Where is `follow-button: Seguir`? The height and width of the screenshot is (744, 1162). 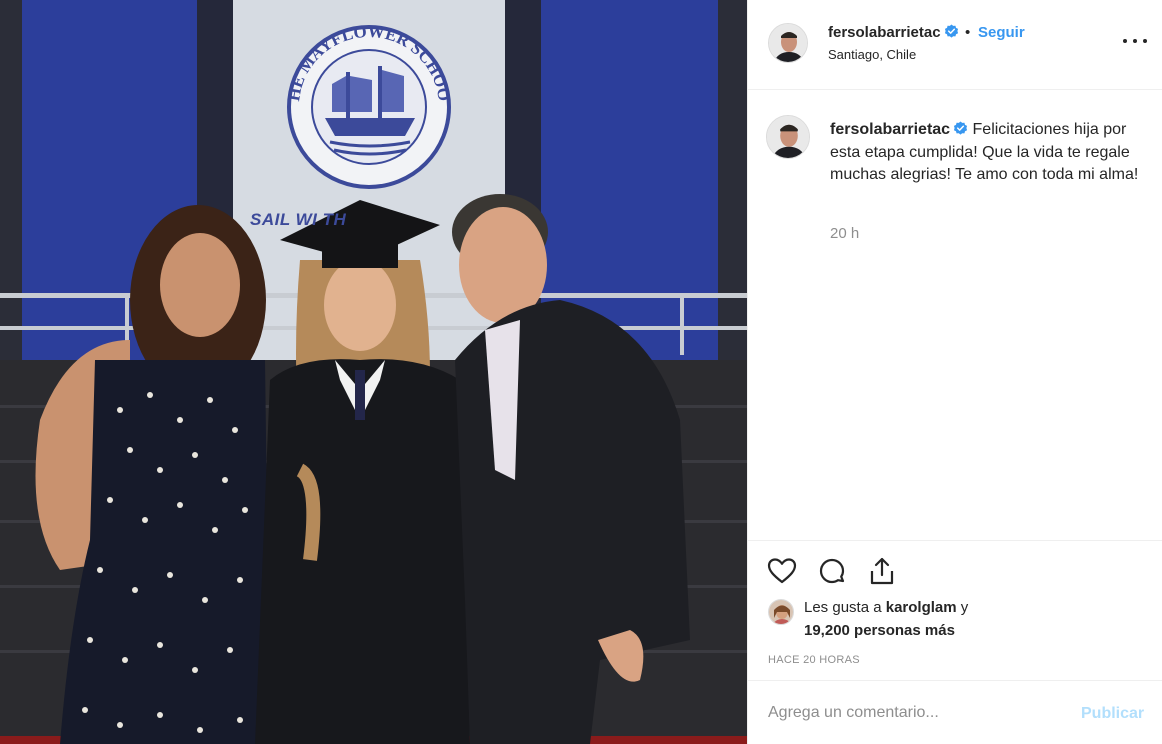 follow-button: Seguir is located at coordinates (1001, 32).